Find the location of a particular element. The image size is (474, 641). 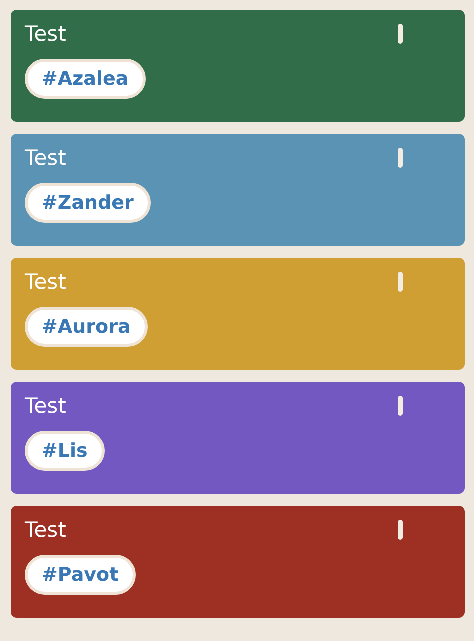

tag-chip: #Aurora is located at coordinates (86, 327).